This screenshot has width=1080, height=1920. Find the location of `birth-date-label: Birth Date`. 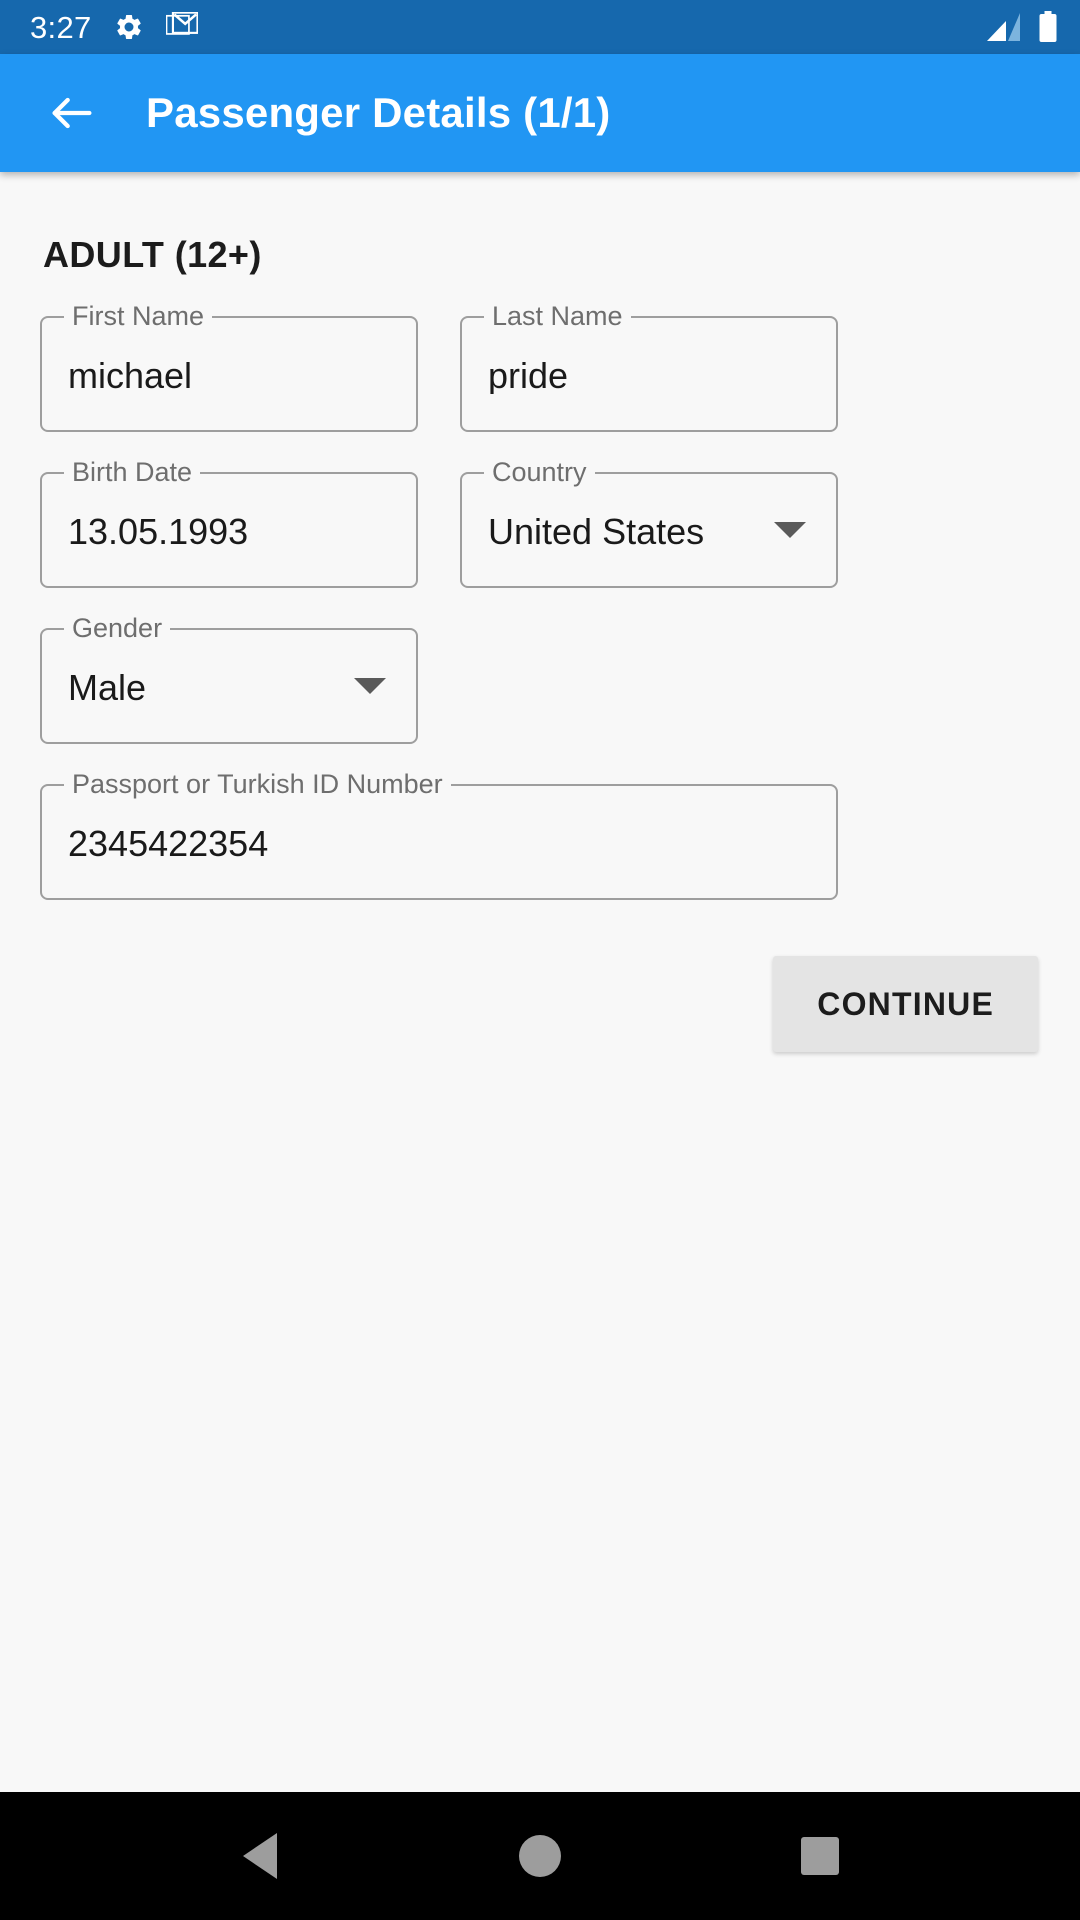

birth-date-label: Birth Date is located at coordinates (132, 472).